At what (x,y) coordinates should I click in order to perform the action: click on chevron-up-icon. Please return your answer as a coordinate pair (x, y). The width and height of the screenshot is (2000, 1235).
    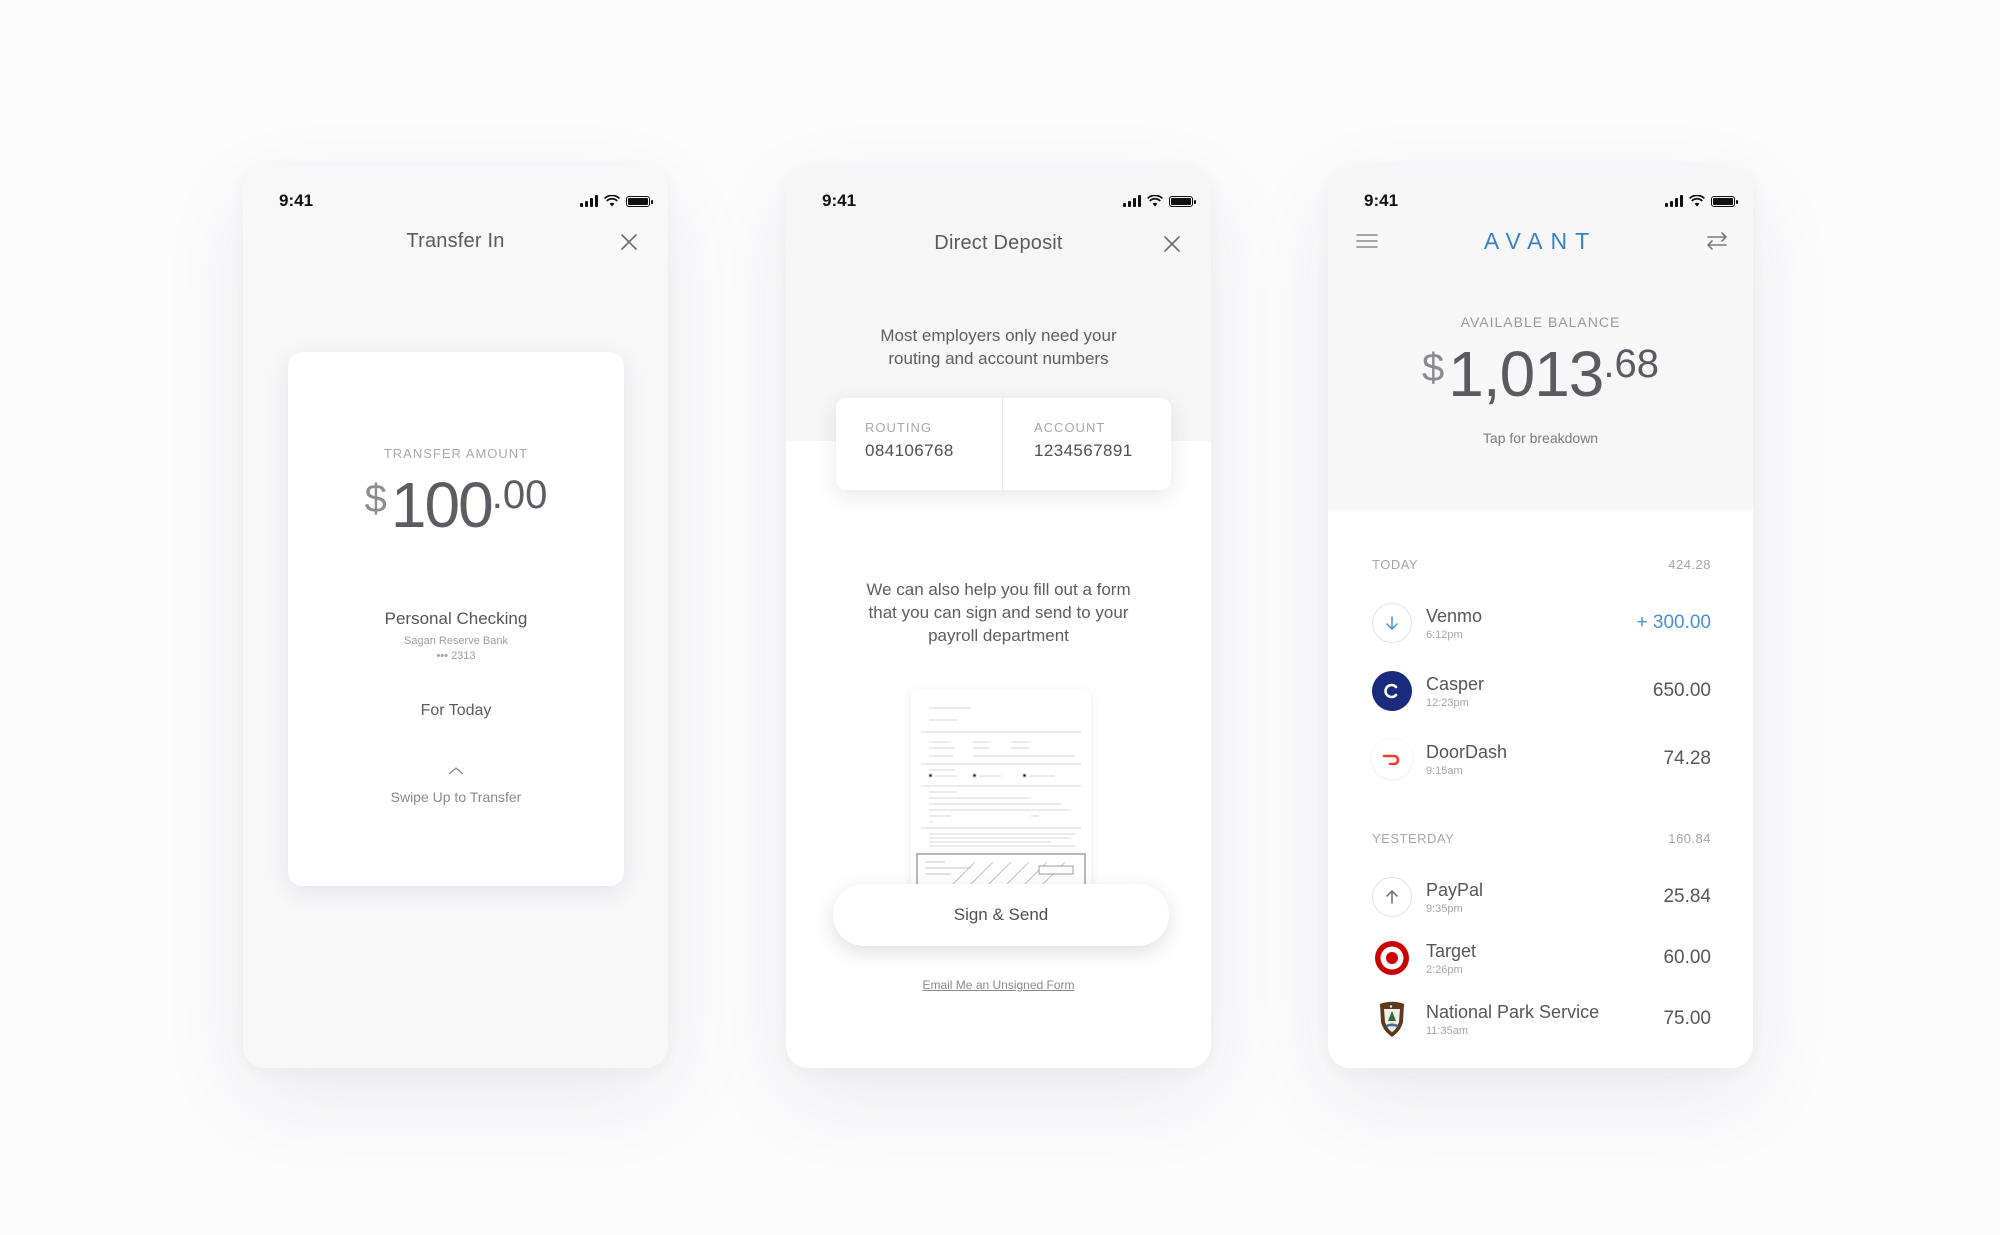
    Looking at the image, I should click on (456, 771).